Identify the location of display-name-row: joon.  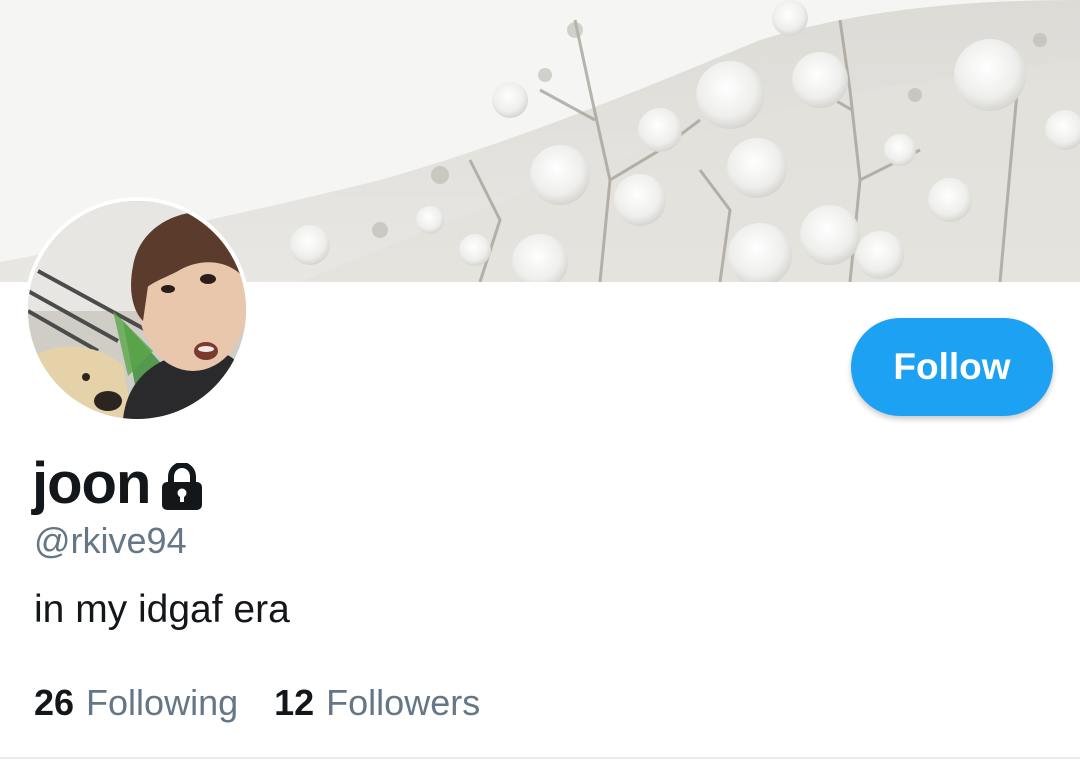
(118, 483).